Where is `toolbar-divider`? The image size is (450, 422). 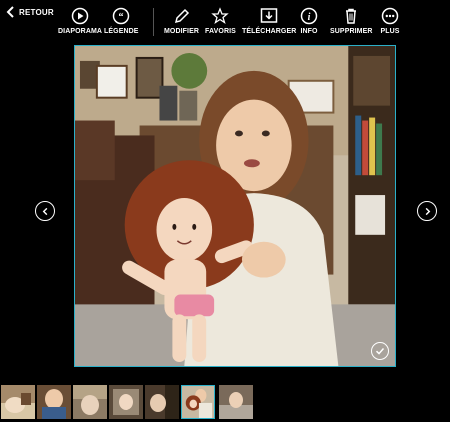 toolbar-divider is located at coordinates (153, 22).